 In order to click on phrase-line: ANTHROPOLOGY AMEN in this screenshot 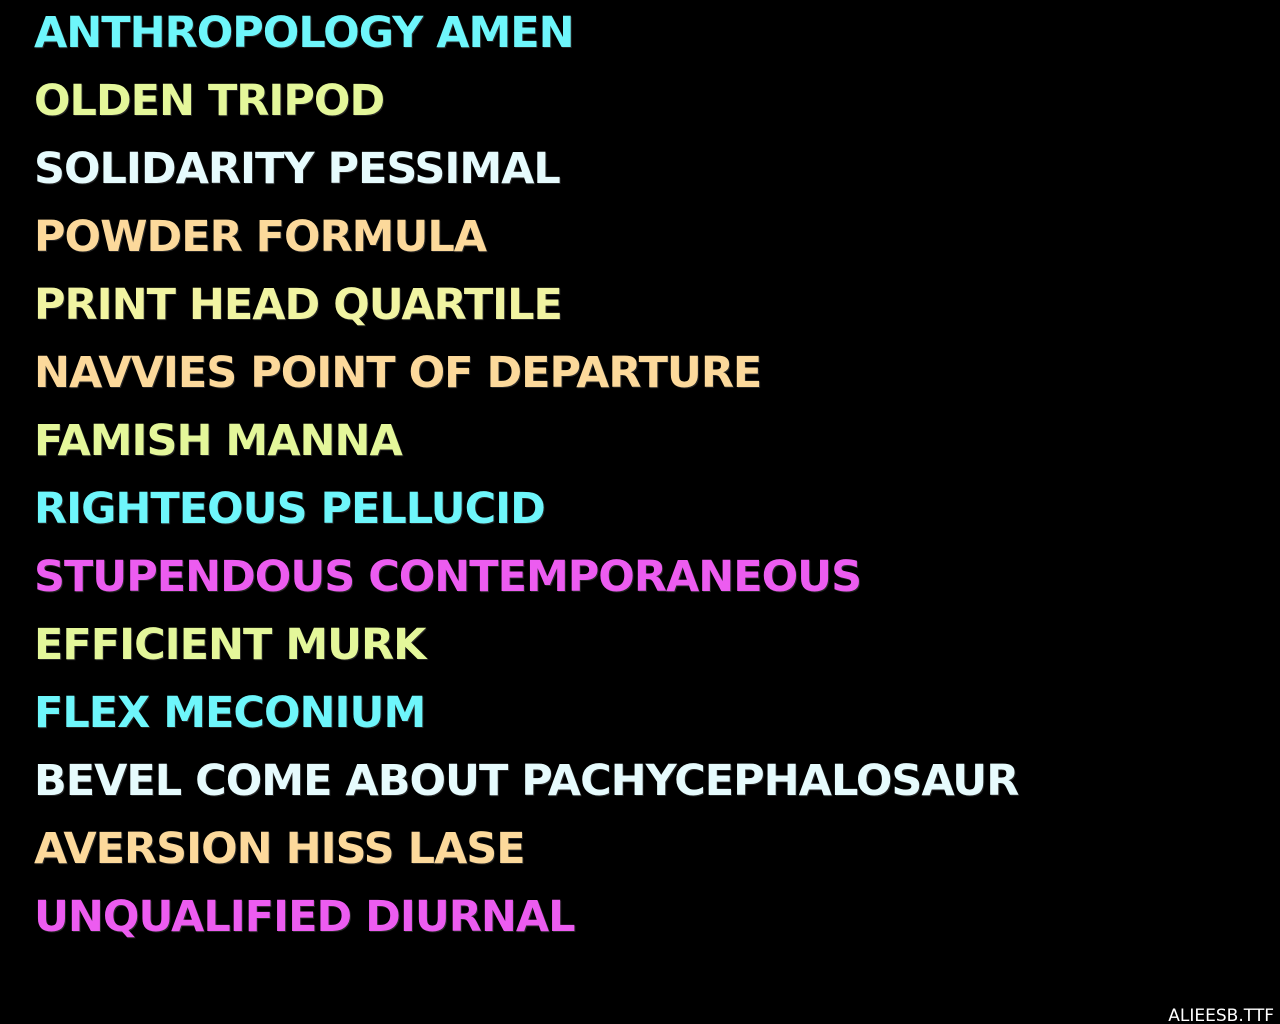, I will do `click(304, 33)`.